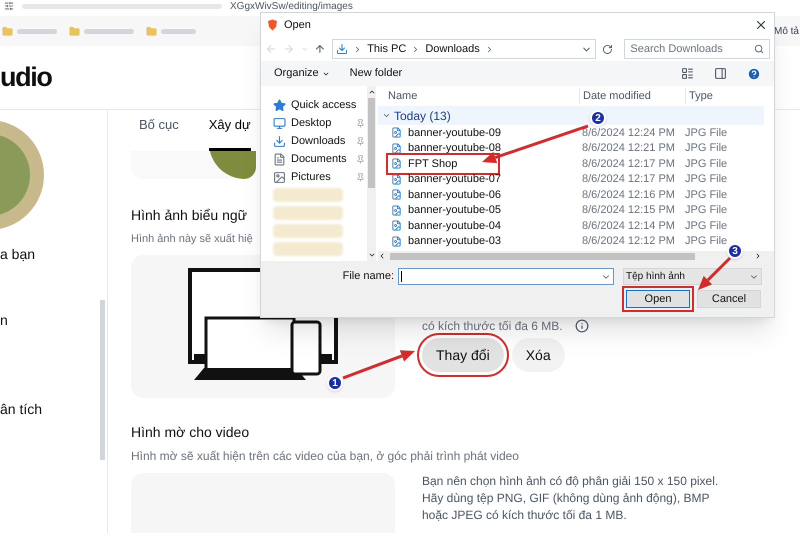 This screenshot has width=800, height=533. What do you see at coordinates (715, 273) in the screenshot?
I see `arrow` at bounding box center [715, 273].